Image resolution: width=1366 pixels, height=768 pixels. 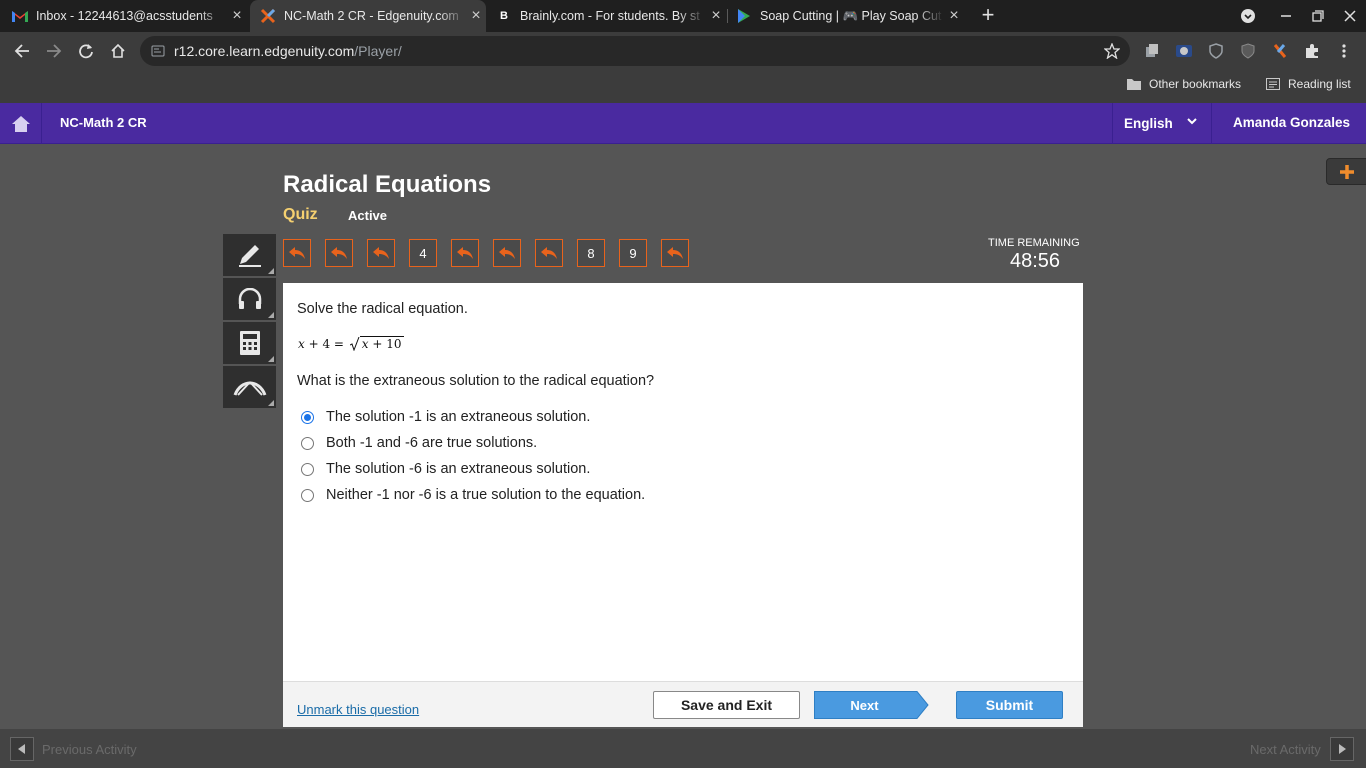 I want to click on reload-icon, so click(x=86, y=51).